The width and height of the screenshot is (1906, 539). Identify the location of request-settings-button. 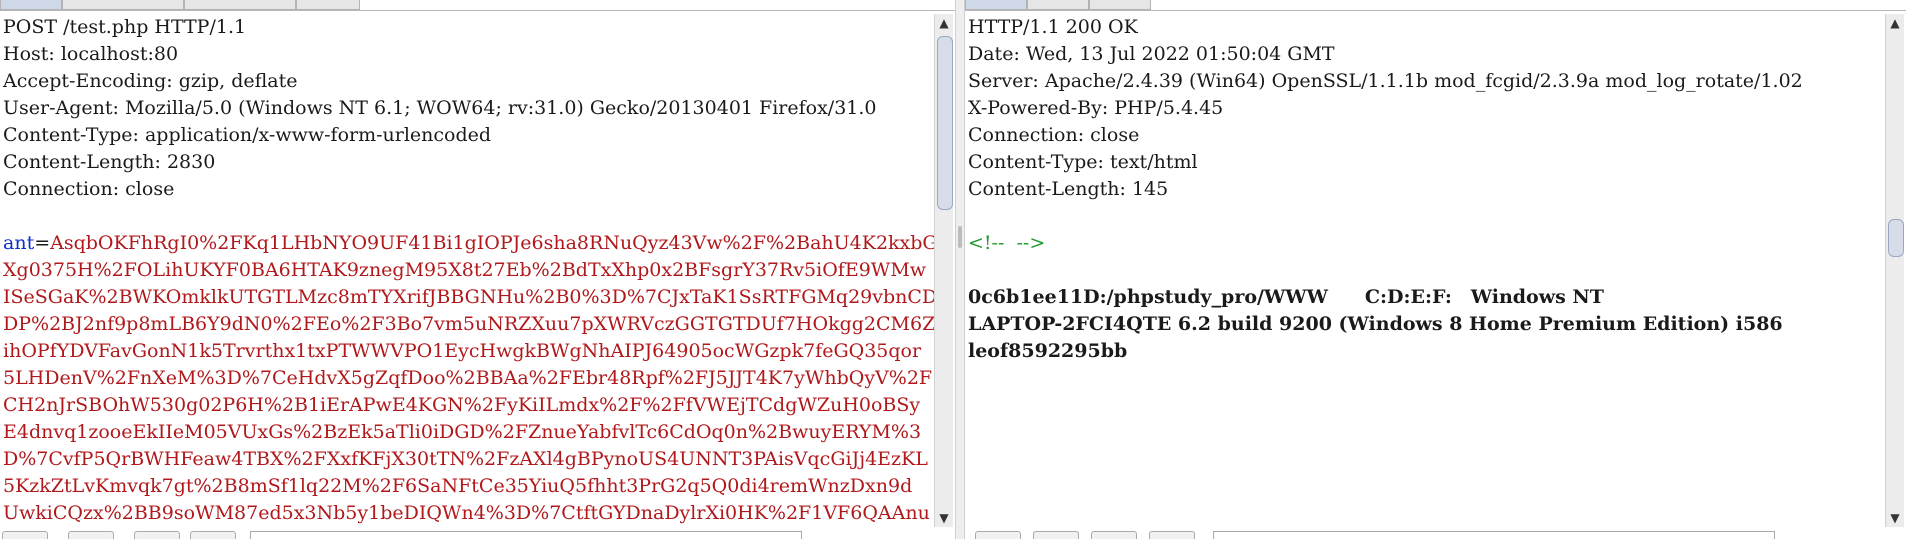
(91, 535).